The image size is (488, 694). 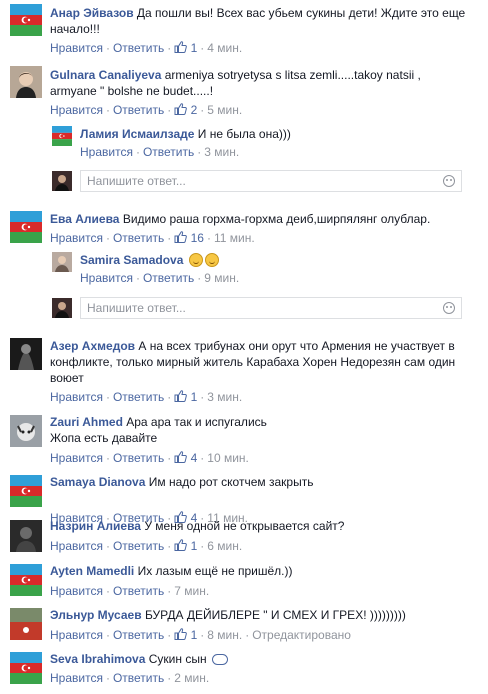 I want to click on timestamp: 10 мин., so click(x=228, y=458).